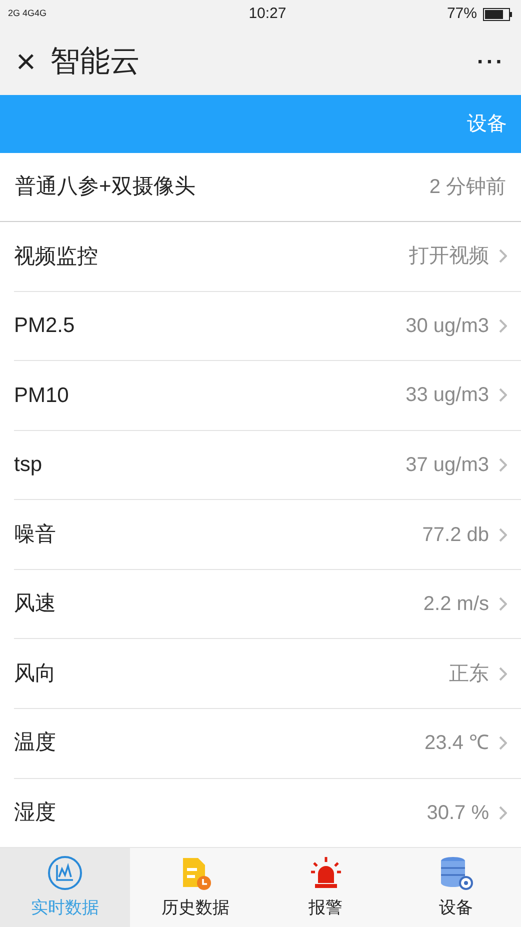 This screenshot has height=927, width=521. Describe the element at coordinates (267, 396) in the screenshot. I see `reading-row: PM10 33 ug/m3` at that location.